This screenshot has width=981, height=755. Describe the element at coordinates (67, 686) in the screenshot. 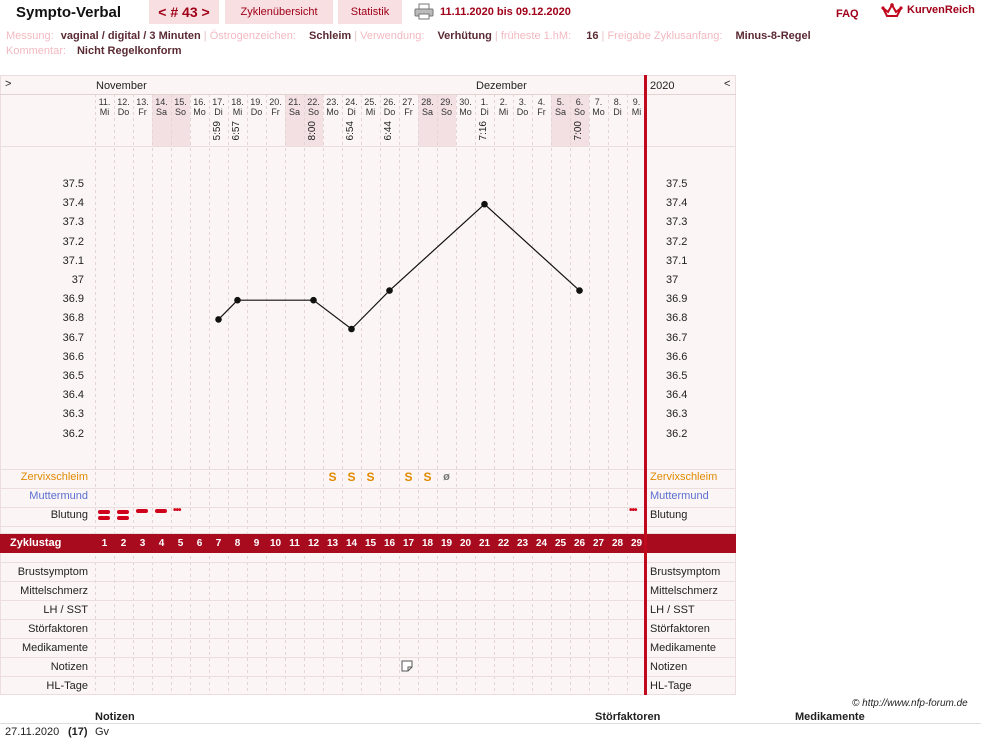

I see `row-label-hl-days: HL-Tage` at that location.